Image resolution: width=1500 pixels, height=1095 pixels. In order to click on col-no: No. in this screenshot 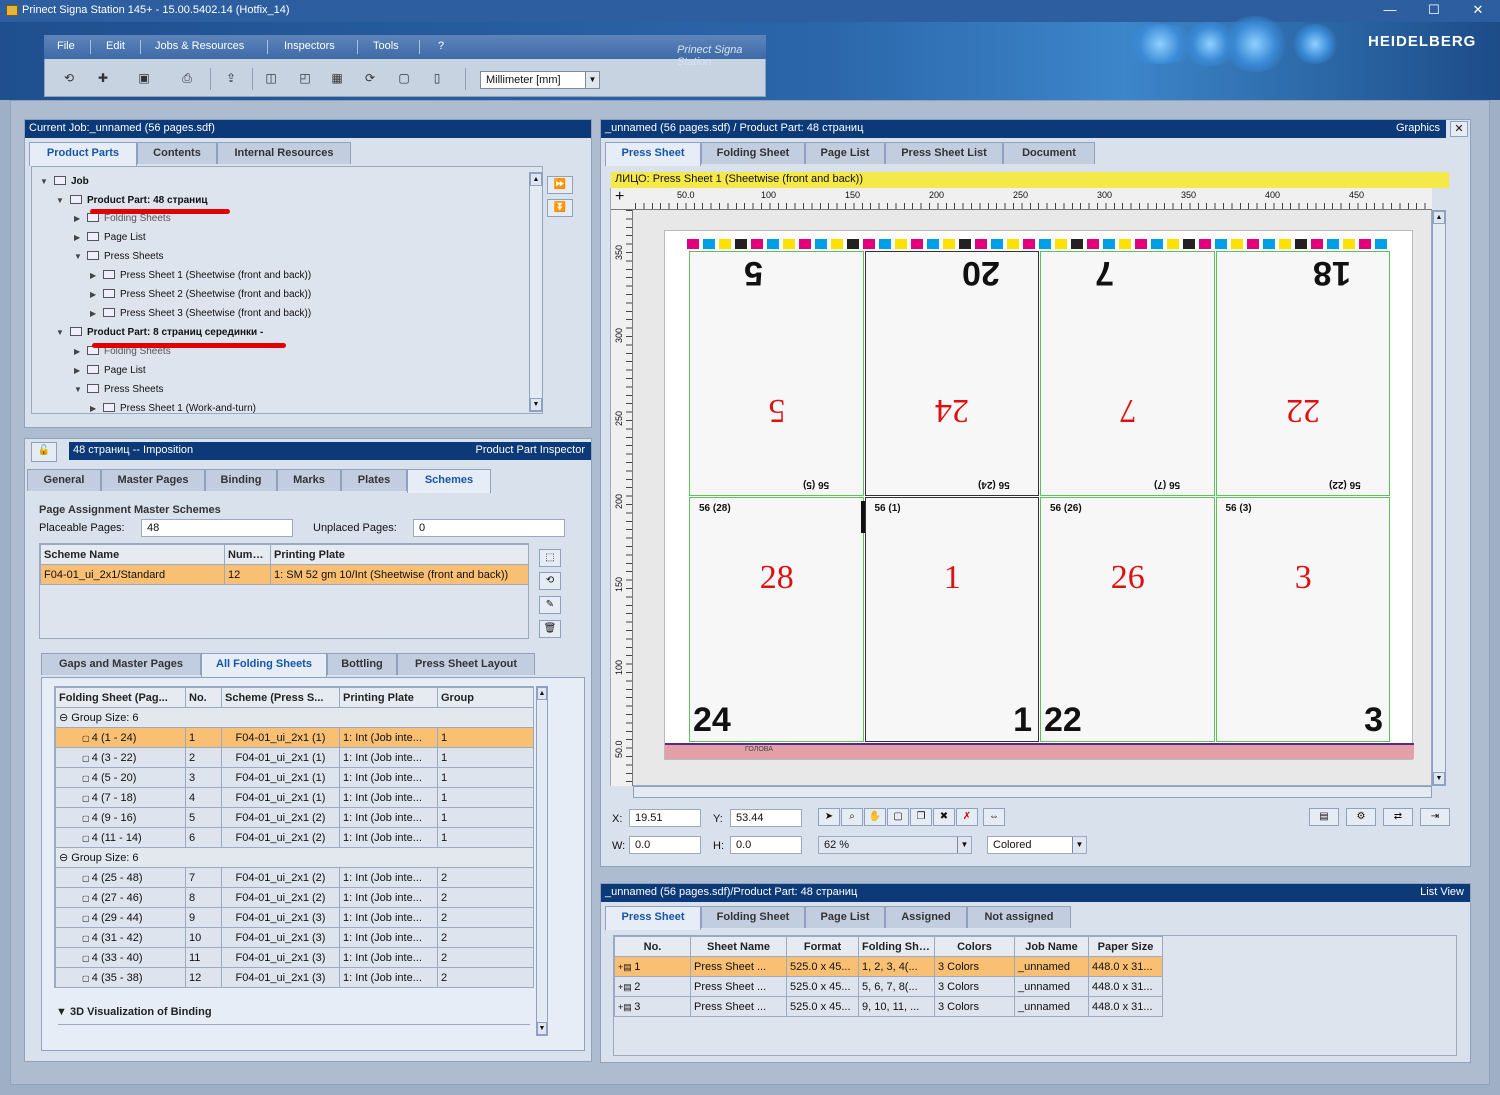, I will do `click(203, 697)`.